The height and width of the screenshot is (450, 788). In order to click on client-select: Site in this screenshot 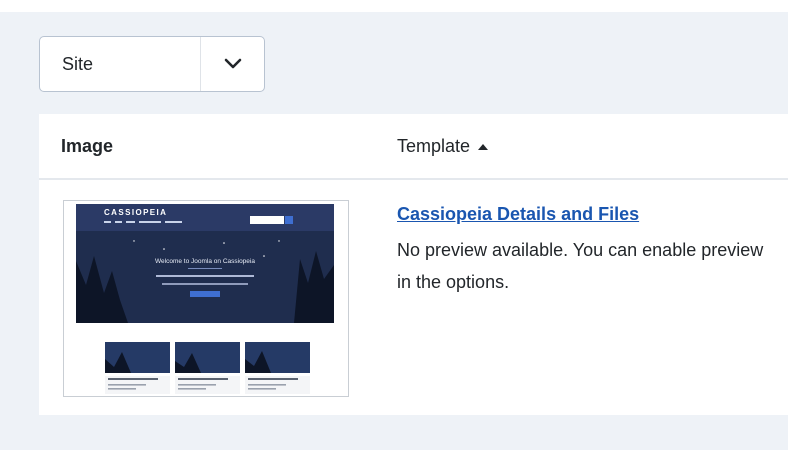, I will do `click(152, 64)`.